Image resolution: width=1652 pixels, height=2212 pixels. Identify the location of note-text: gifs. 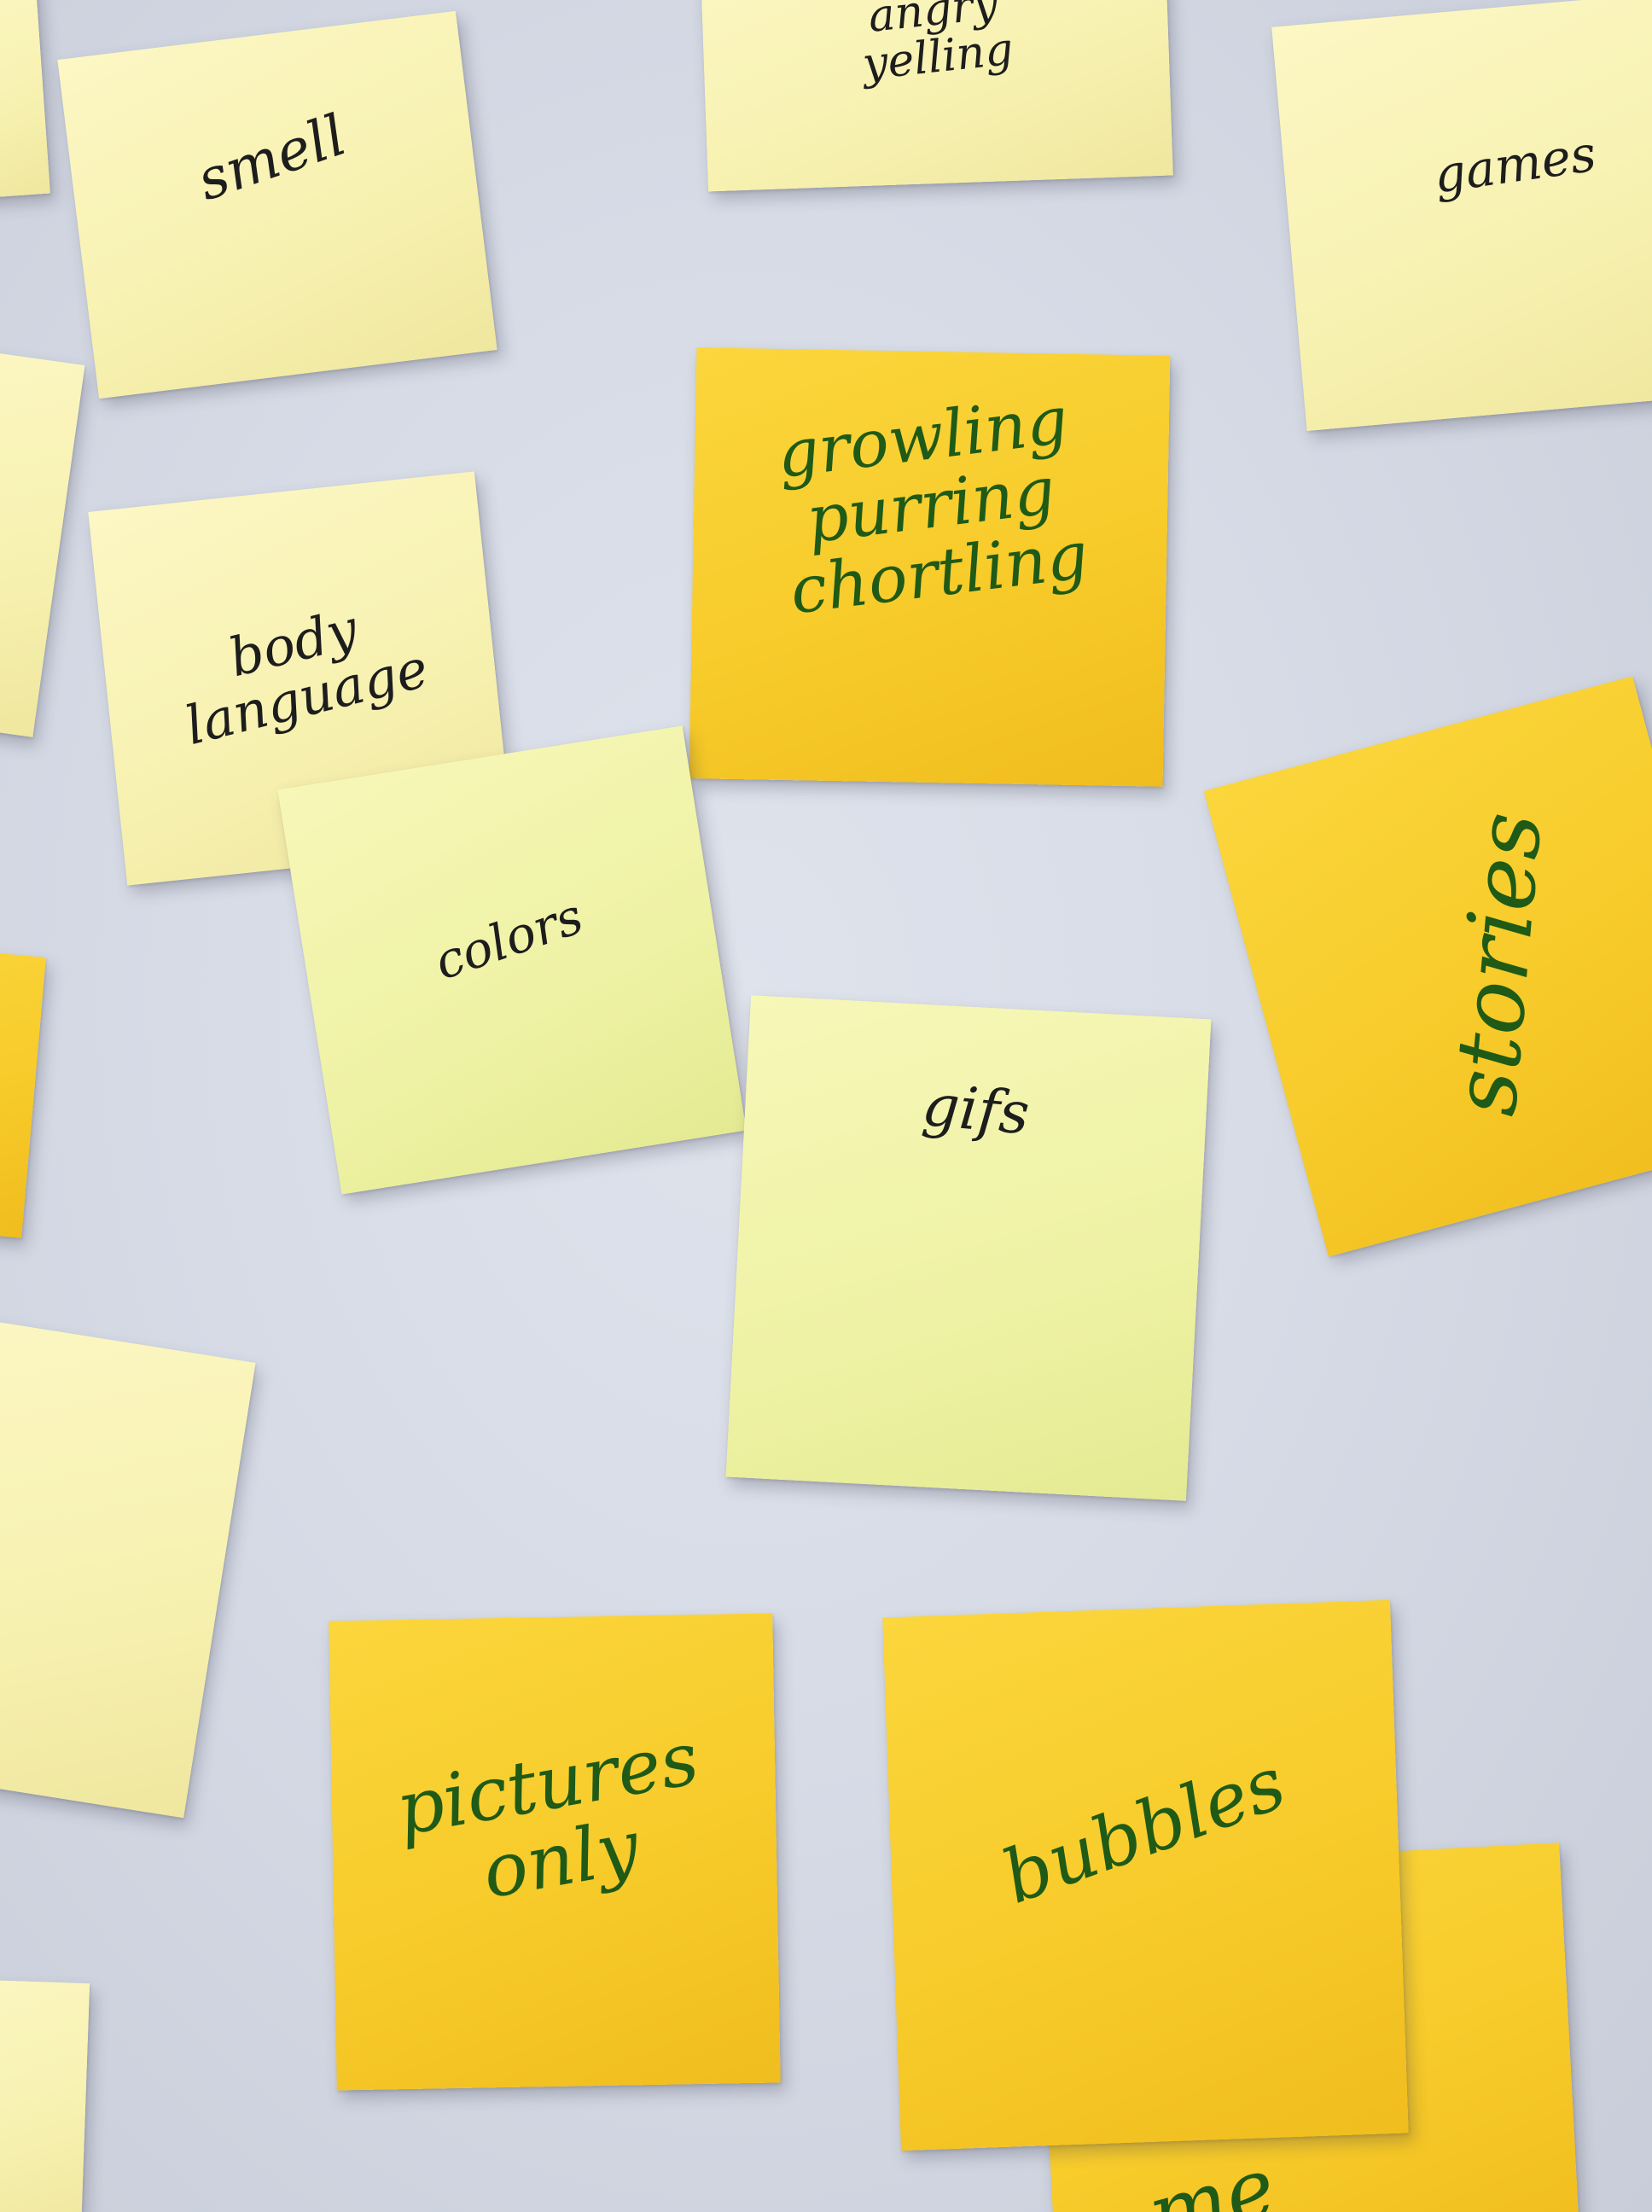
(976, 1110).